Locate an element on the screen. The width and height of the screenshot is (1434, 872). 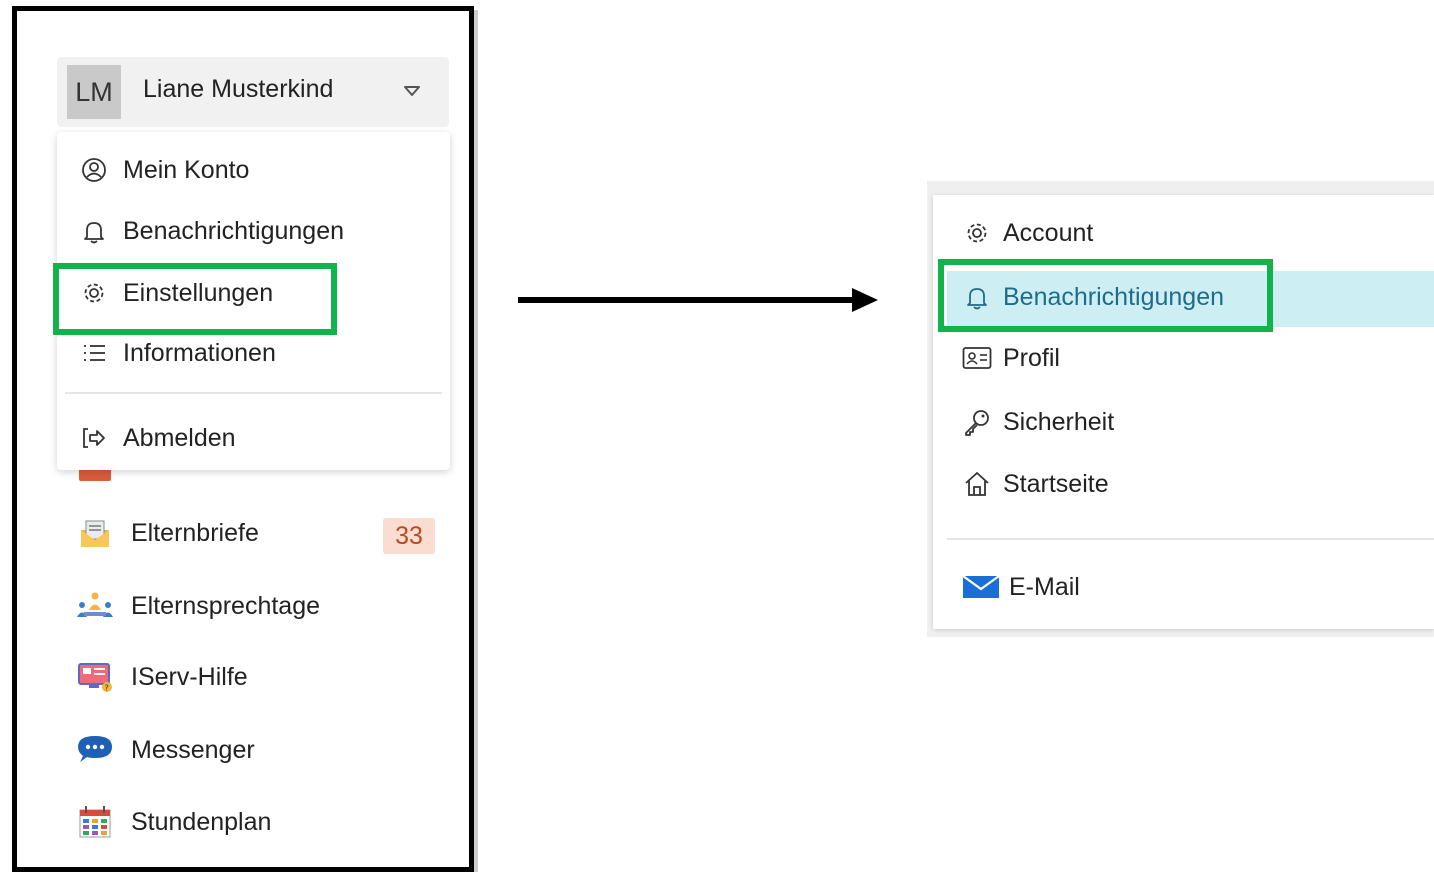
menu-item-informationen: Informationen is located at coordinates (177, 353).